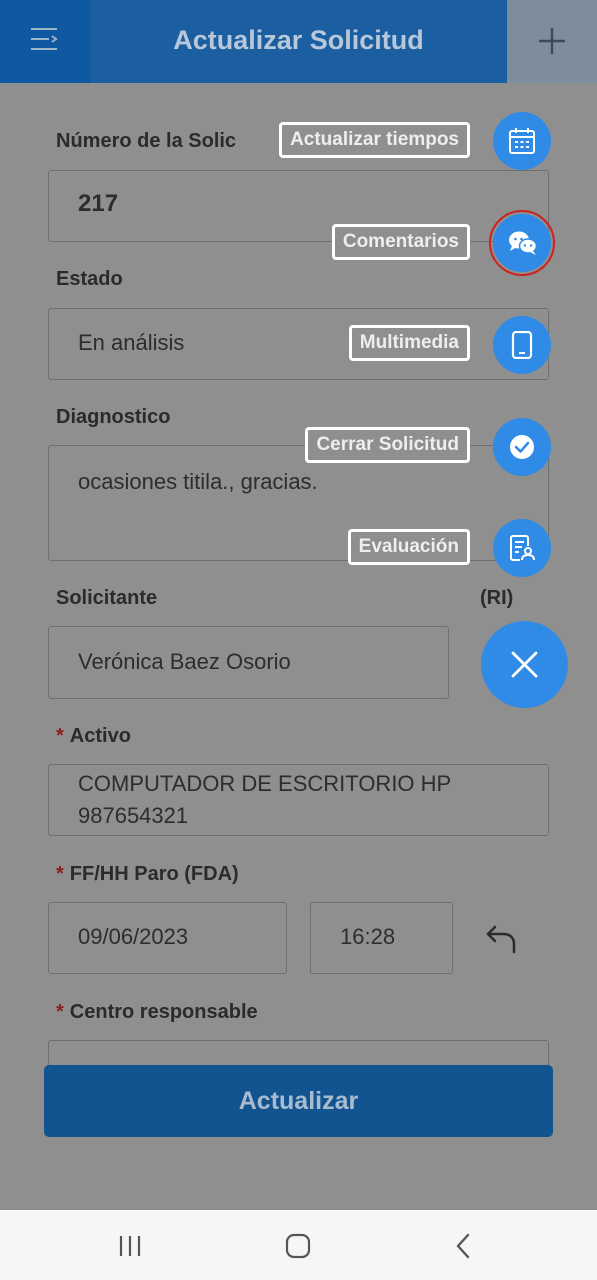  I want to click on plus-icon, so click(552, 41).